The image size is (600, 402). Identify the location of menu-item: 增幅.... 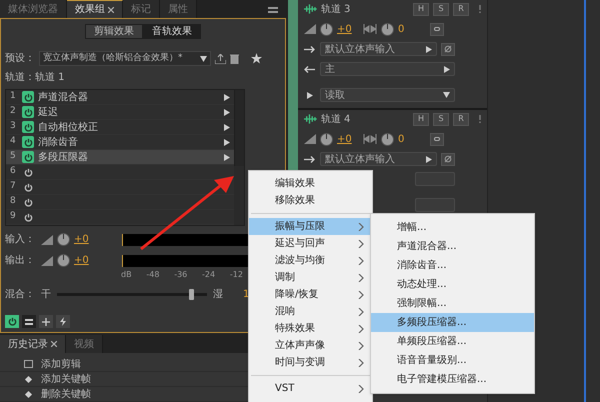
(452, 227).